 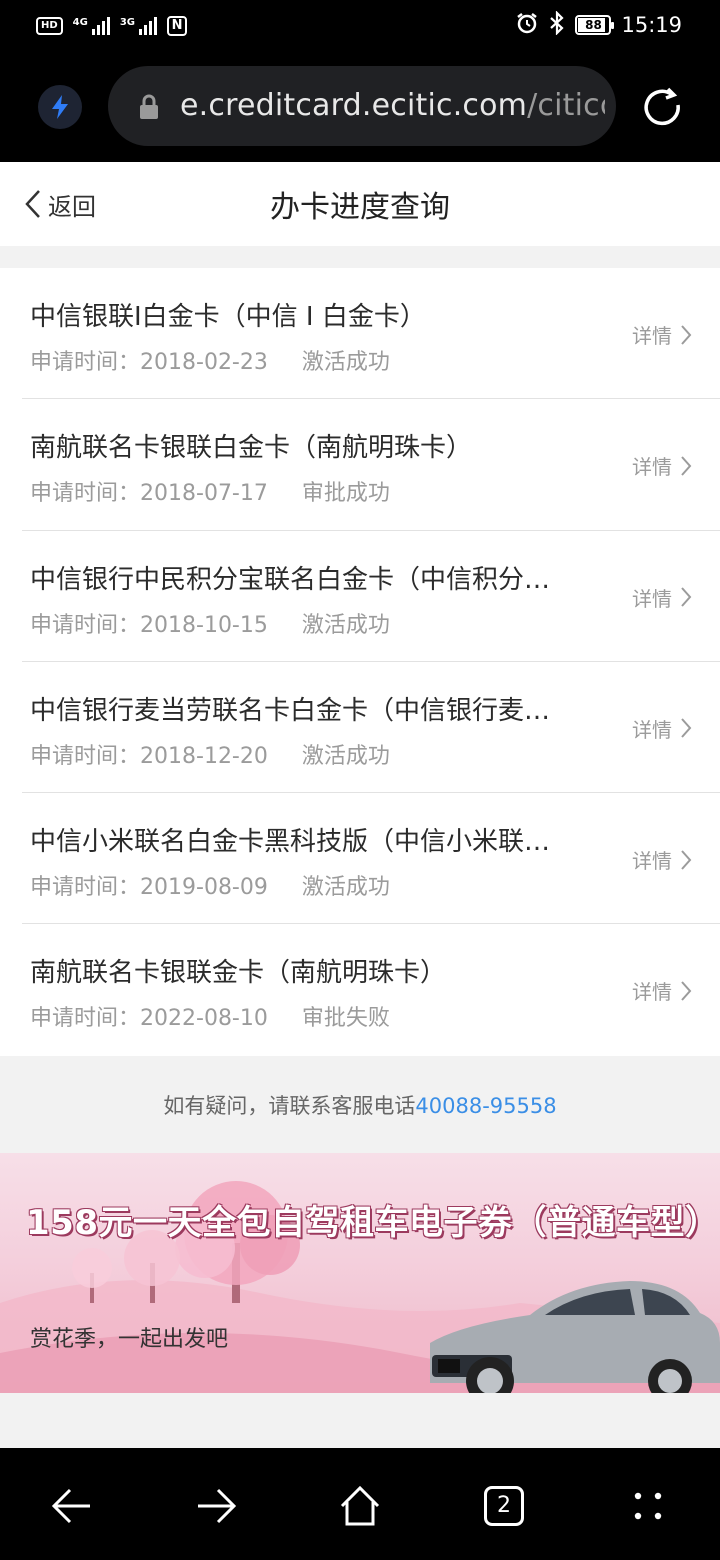 What do you see at coordinates (485, 1106) in the screenshot?
I see `hotline-link: 40088-95558` at bounding box center [485, 1106].